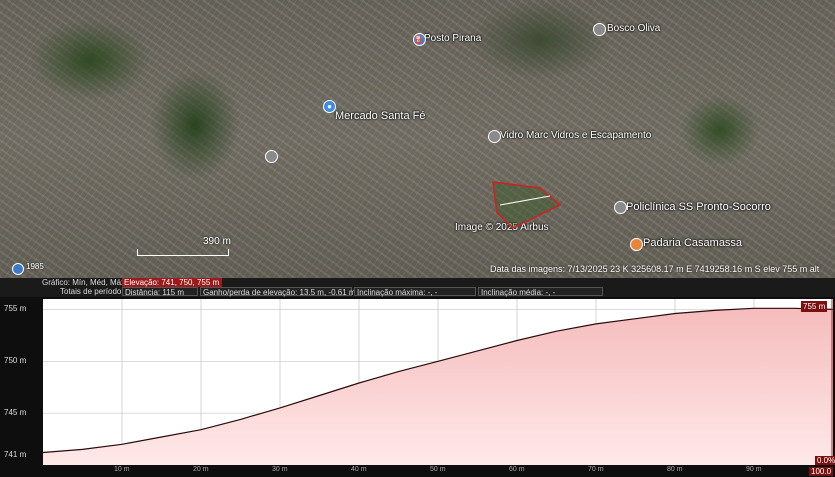 The width and height of the screenshot is (835, 477). What do you see at coordinates (280, 469) in the screenshot?
I see `x-tick-label: 30 m` at bounding box center [280, 469].